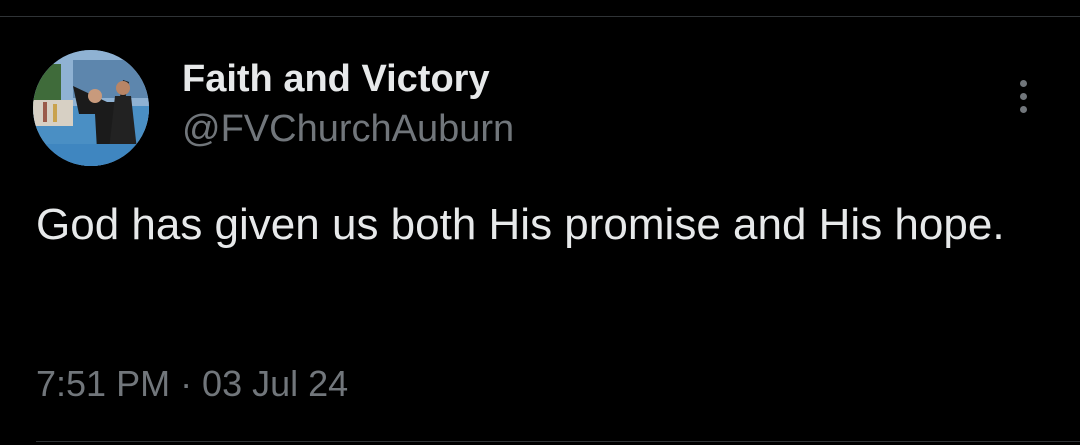 Image resolution: width=1080 pixels, height=445 pixels. I want to click on tweet-timestamp: 7:51 PM · 03 Jul 24, so click(192, 384).